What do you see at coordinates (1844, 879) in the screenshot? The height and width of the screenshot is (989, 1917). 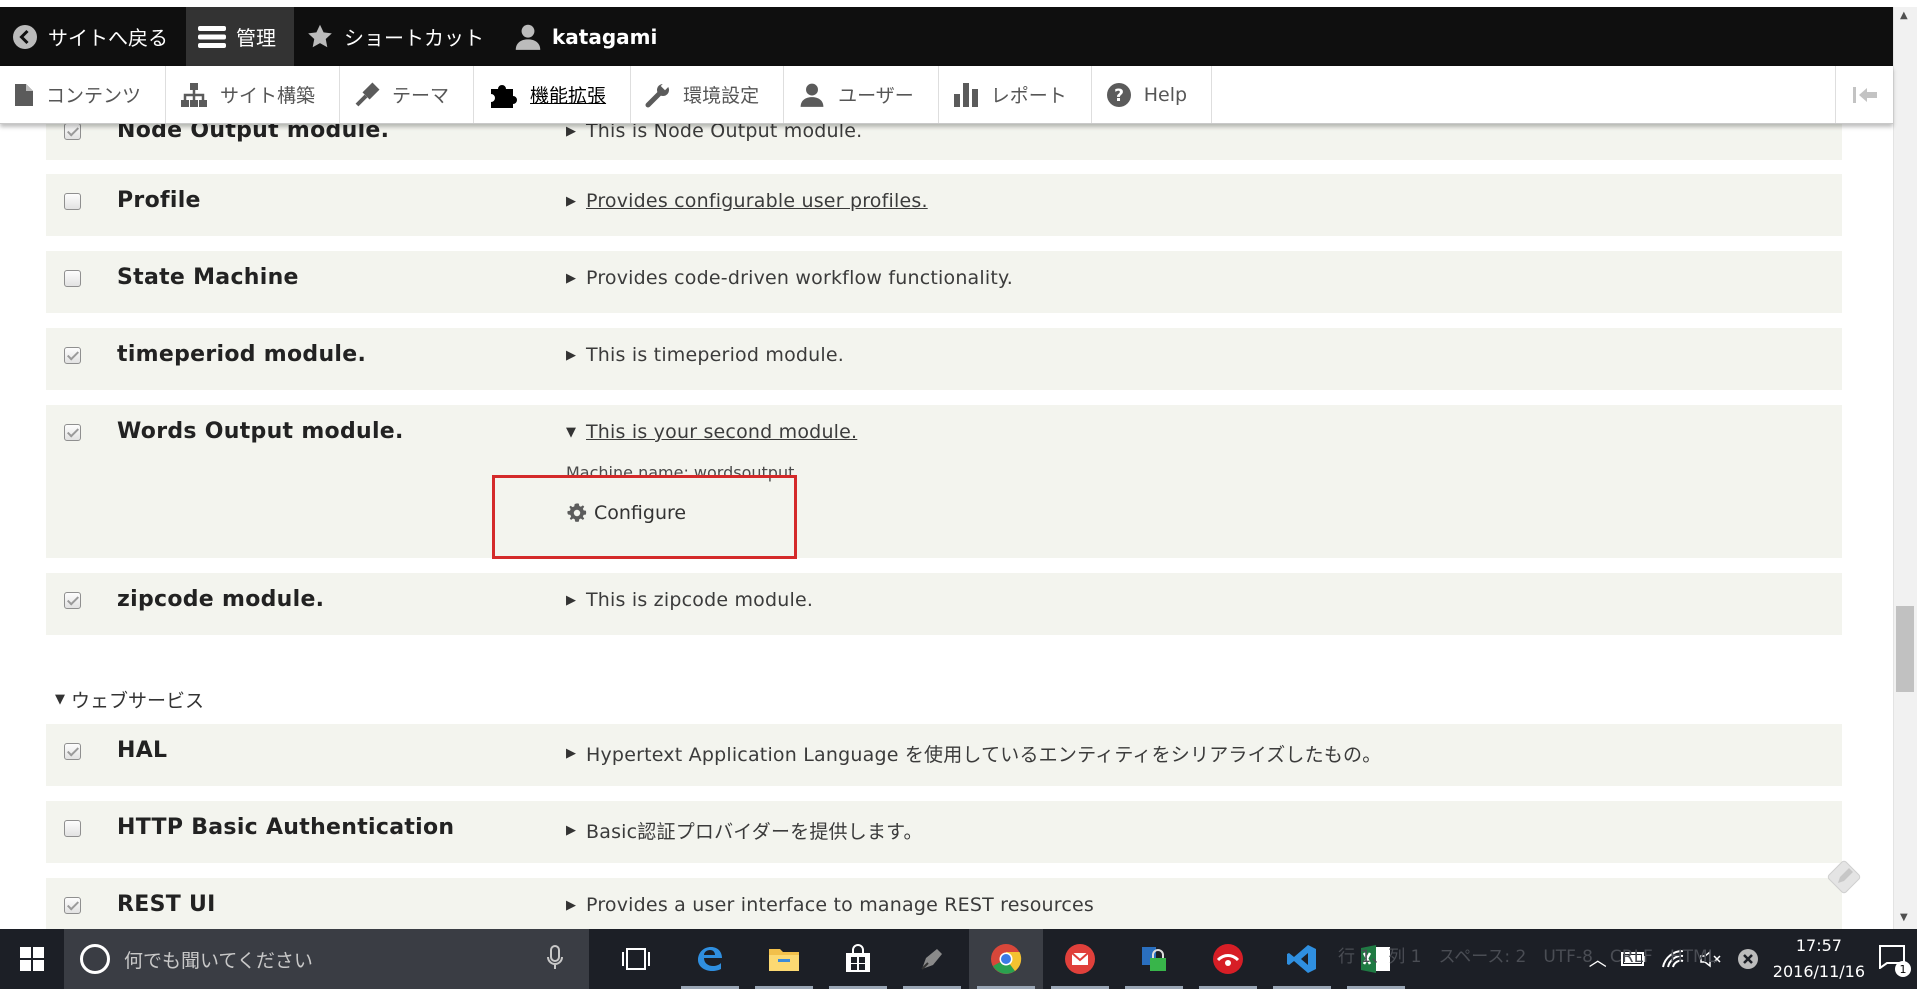 I see `contextual-edit-button` at bounding box center [1844, 879].